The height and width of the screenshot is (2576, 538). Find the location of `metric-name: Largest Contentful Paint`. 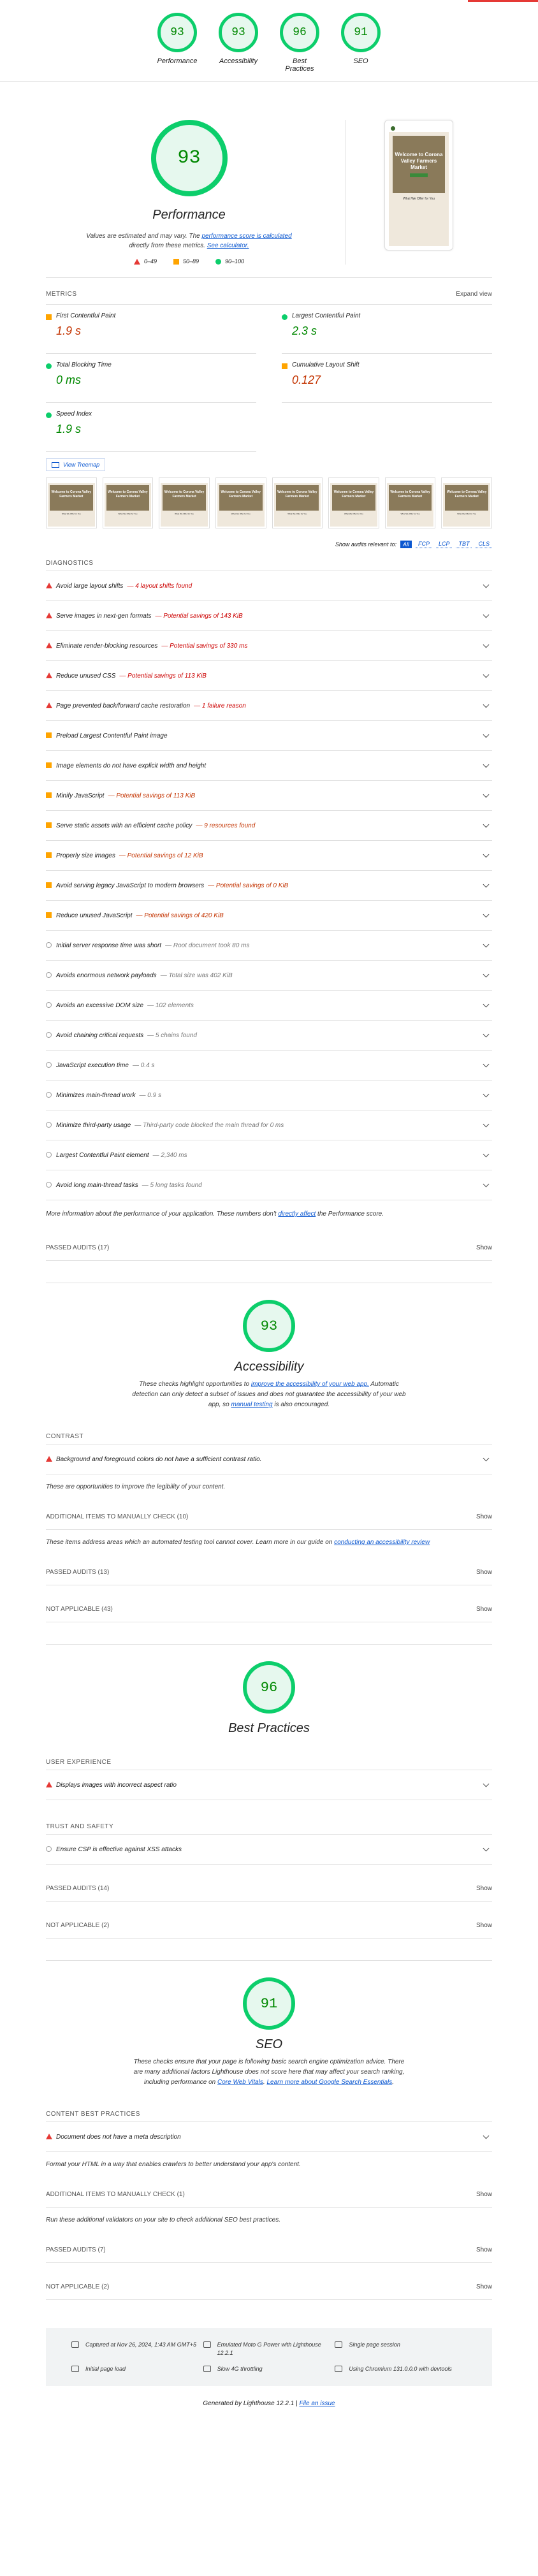

metric-name: Largest Contentful Paint is located at coordinates (326, 315).